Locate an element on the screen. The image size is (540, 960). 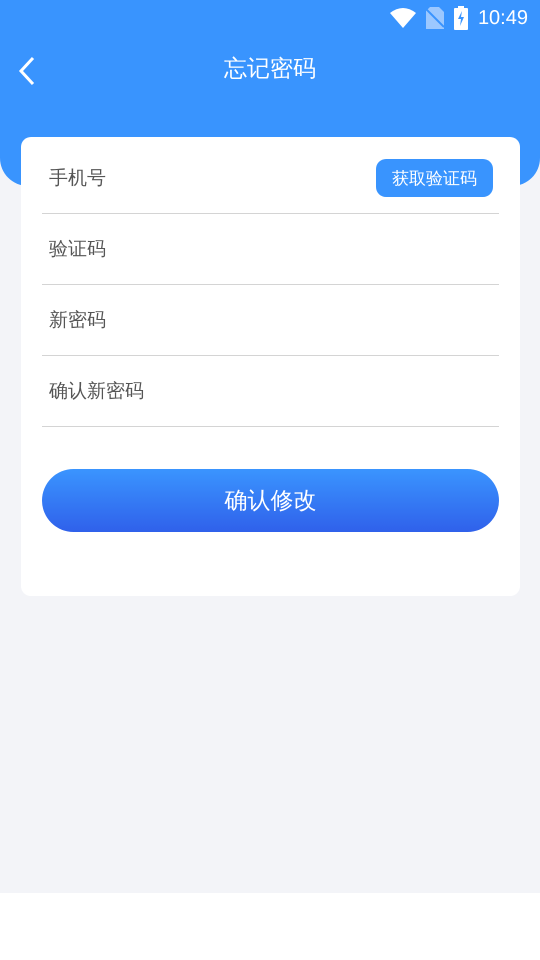
no-sim-icon is located at coordinates (435, 18).